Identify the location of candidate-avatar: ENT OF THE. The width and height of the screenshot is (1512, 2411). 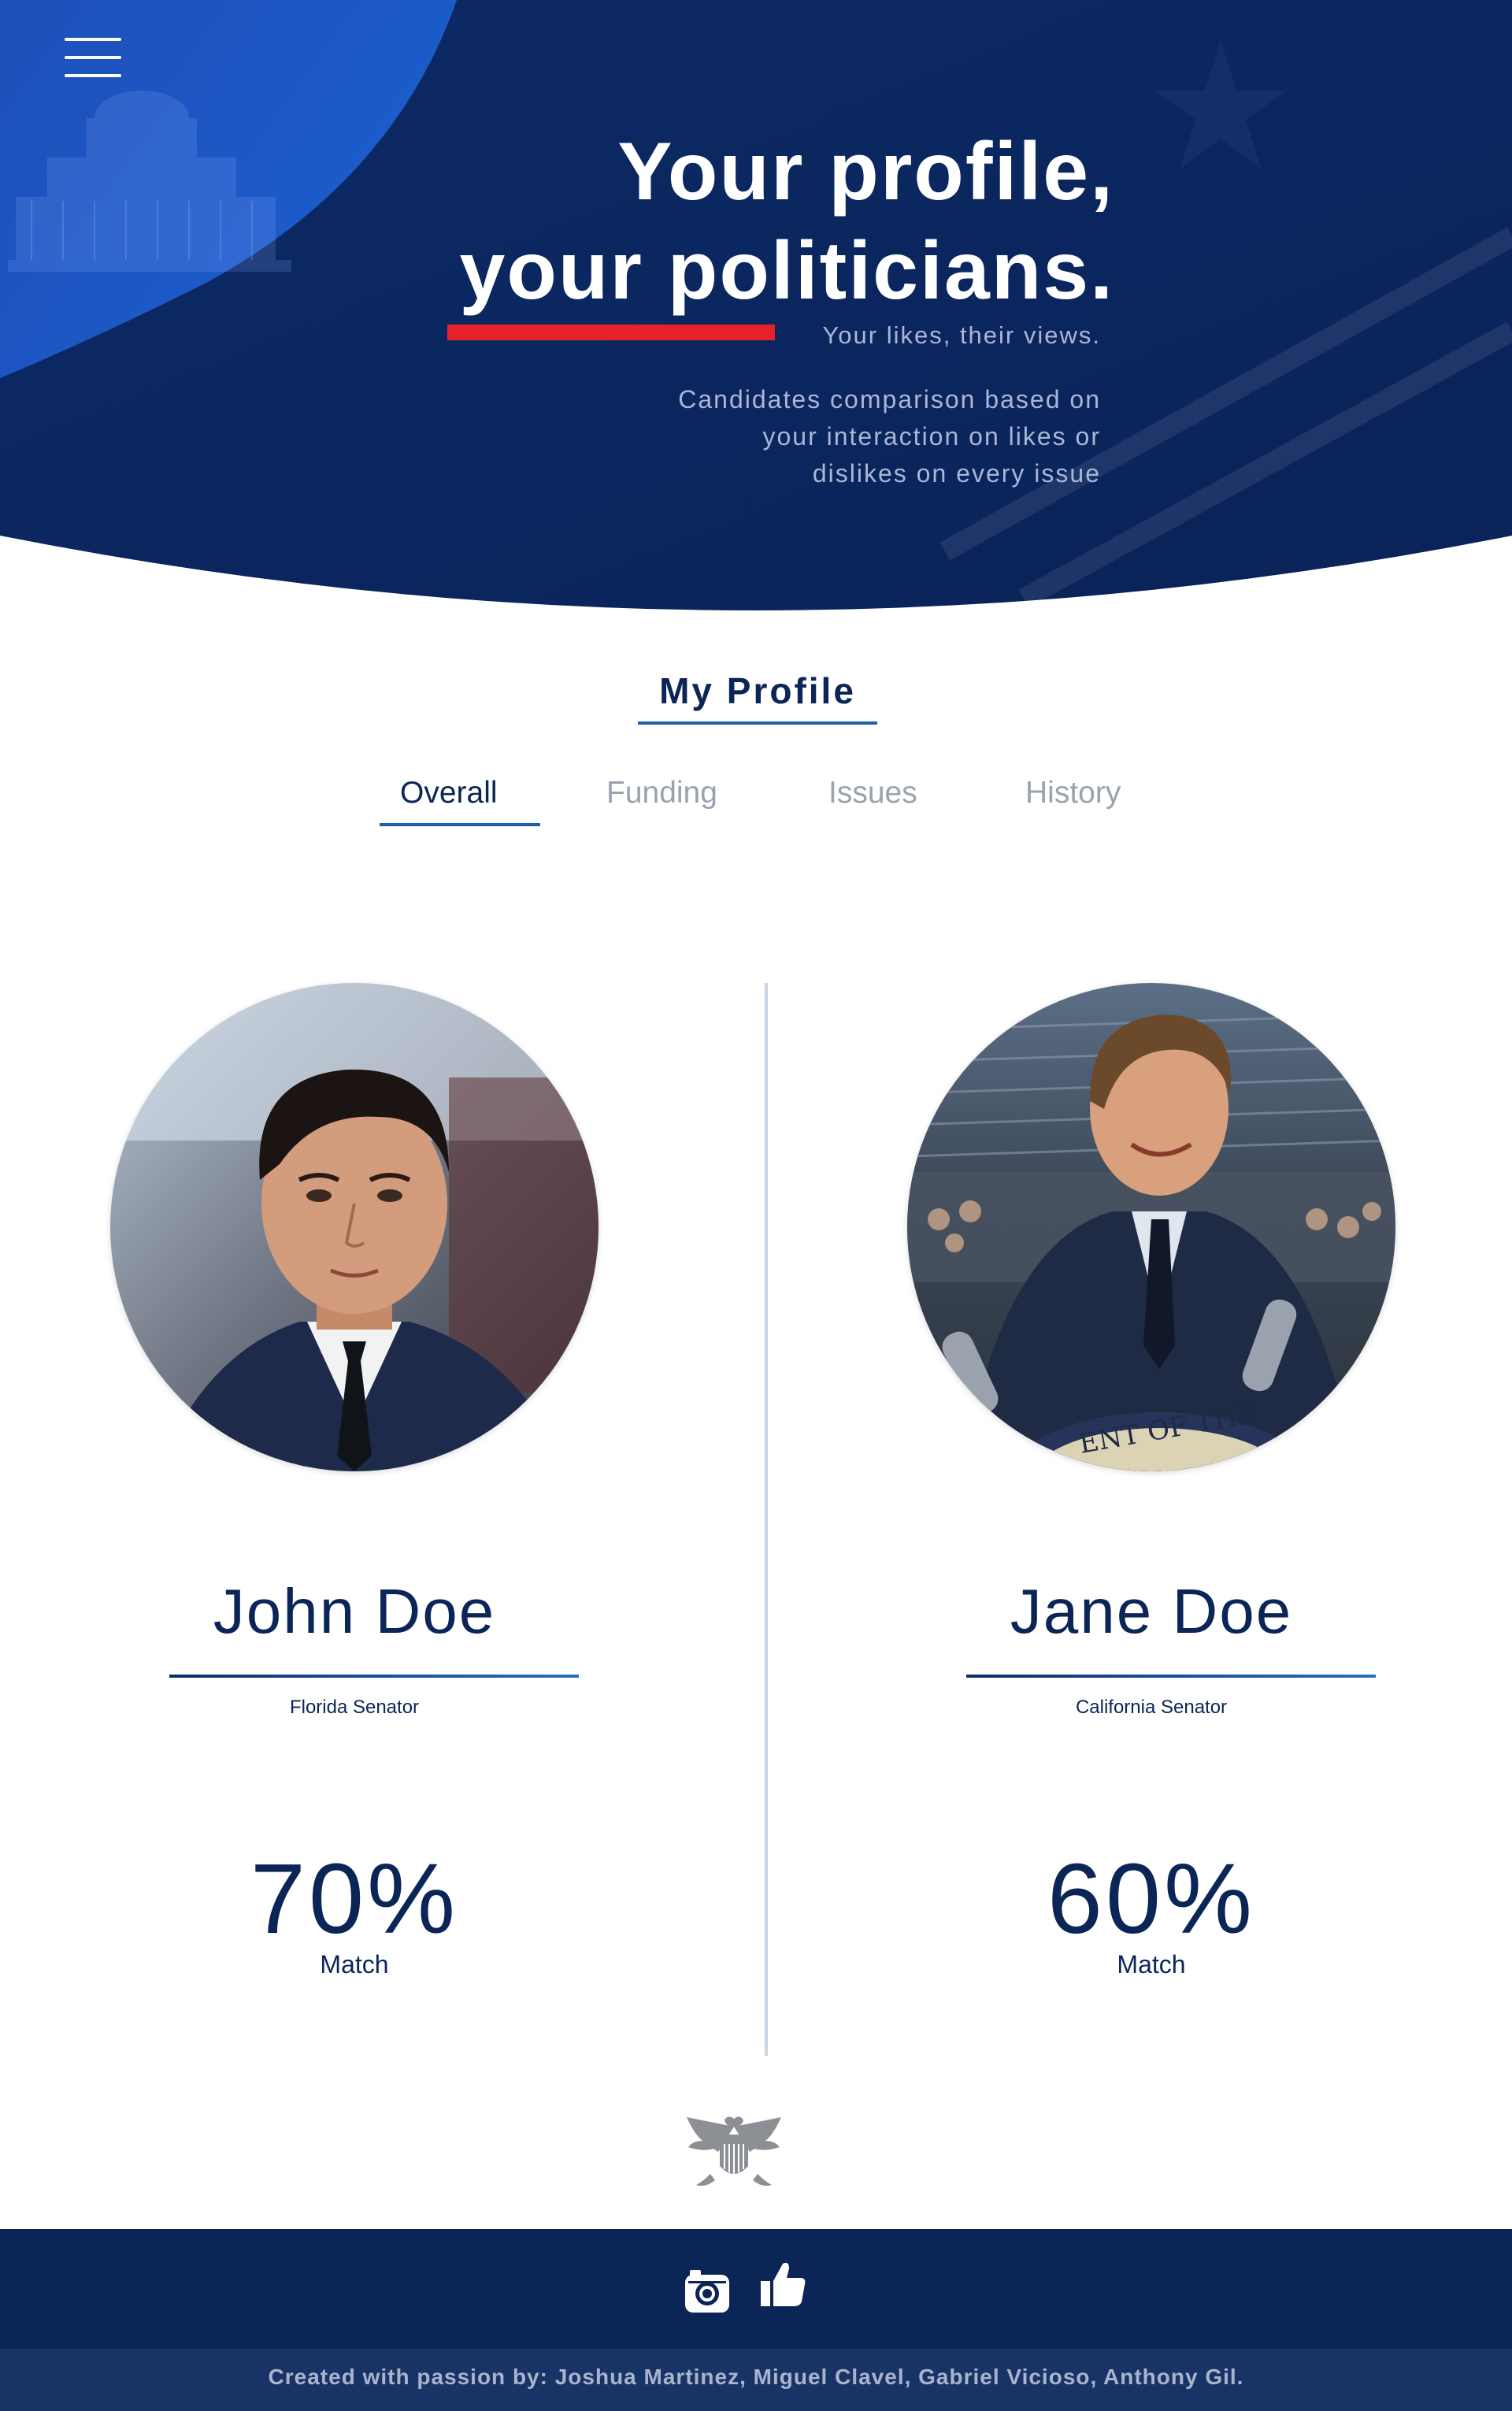
(1151, 1227).